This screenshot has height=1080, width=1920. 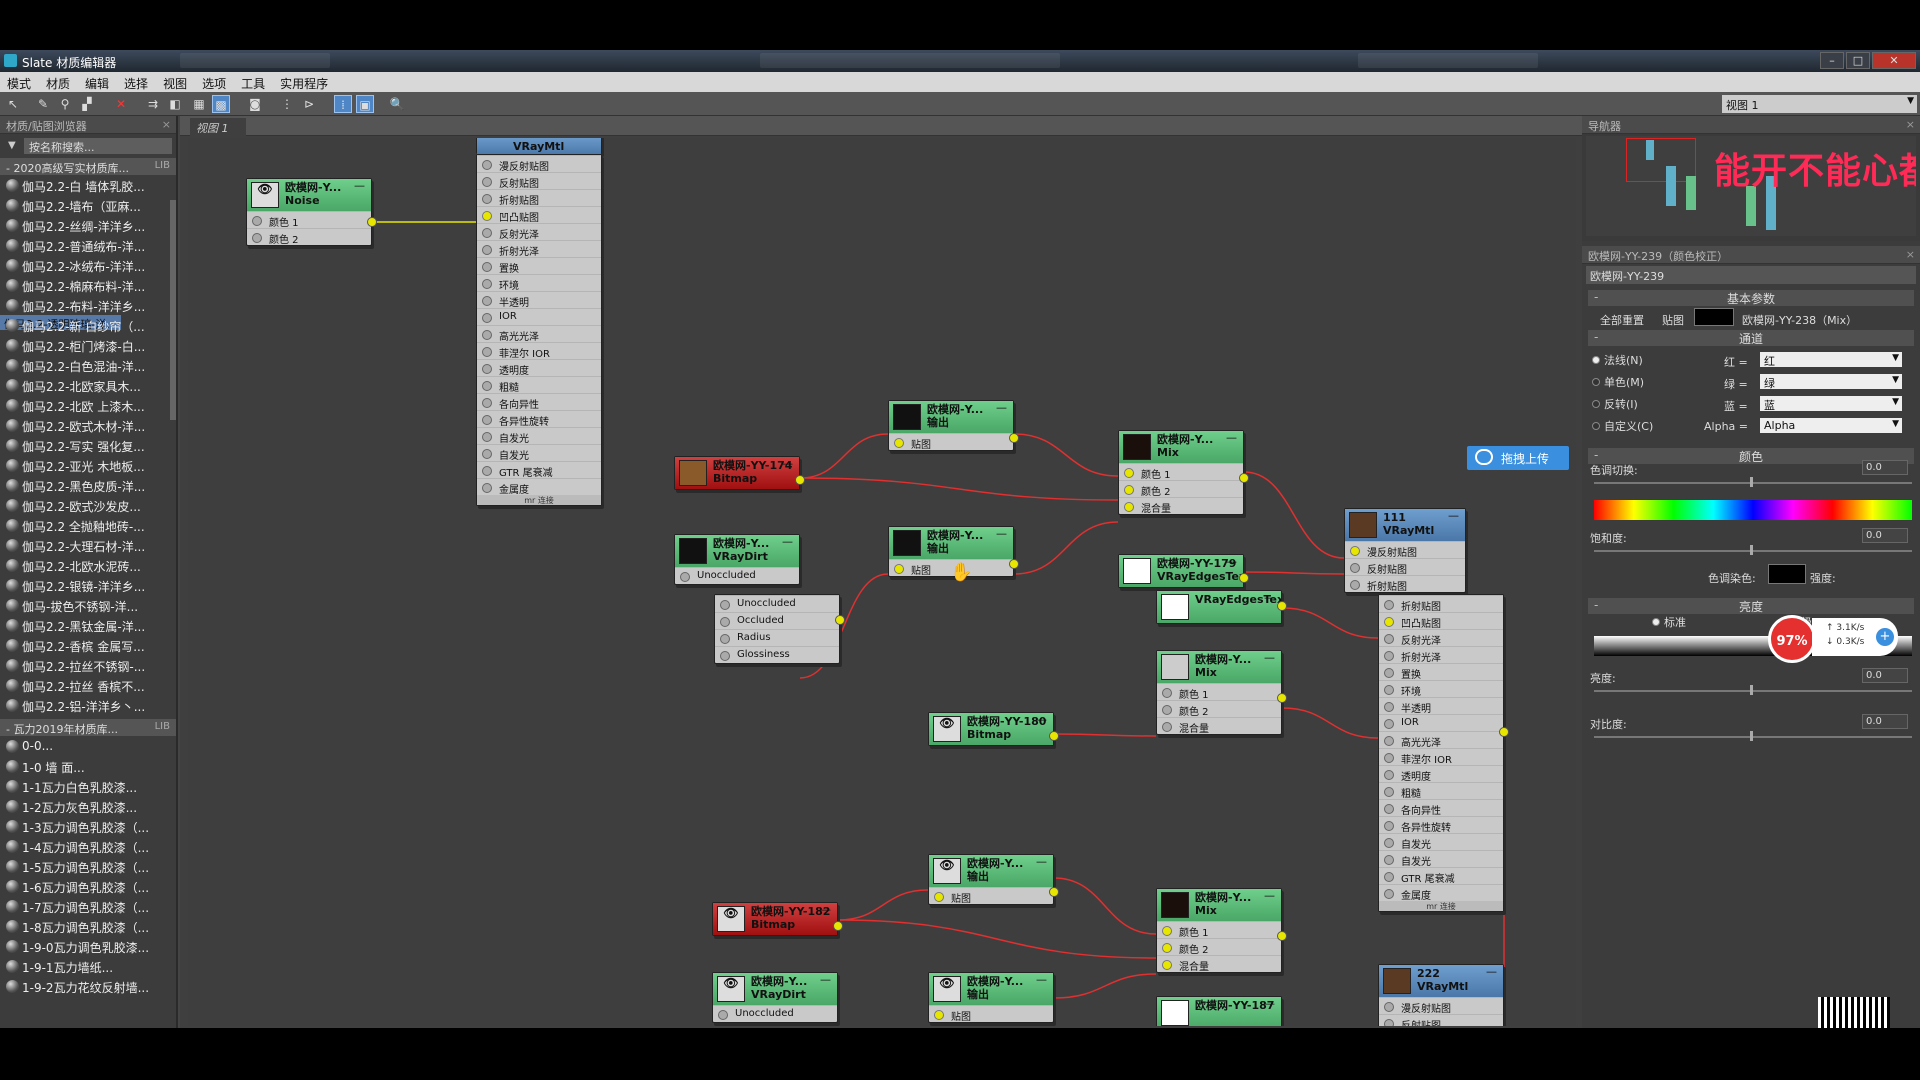 What do you see at coordinates (87, 104) in the screenshot?
I see `show-map-icon: ▞` at bounding box center [87, 104].